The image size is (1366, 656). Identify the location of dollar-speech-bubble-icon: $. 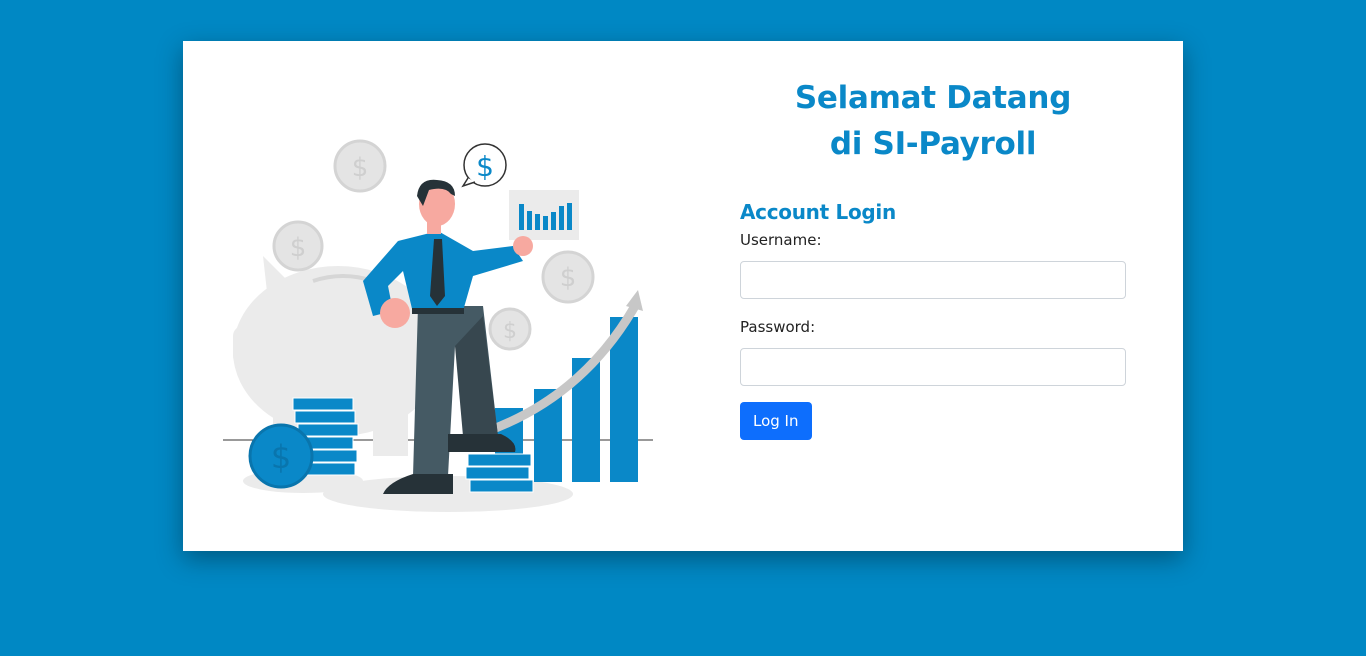
(484, 165).